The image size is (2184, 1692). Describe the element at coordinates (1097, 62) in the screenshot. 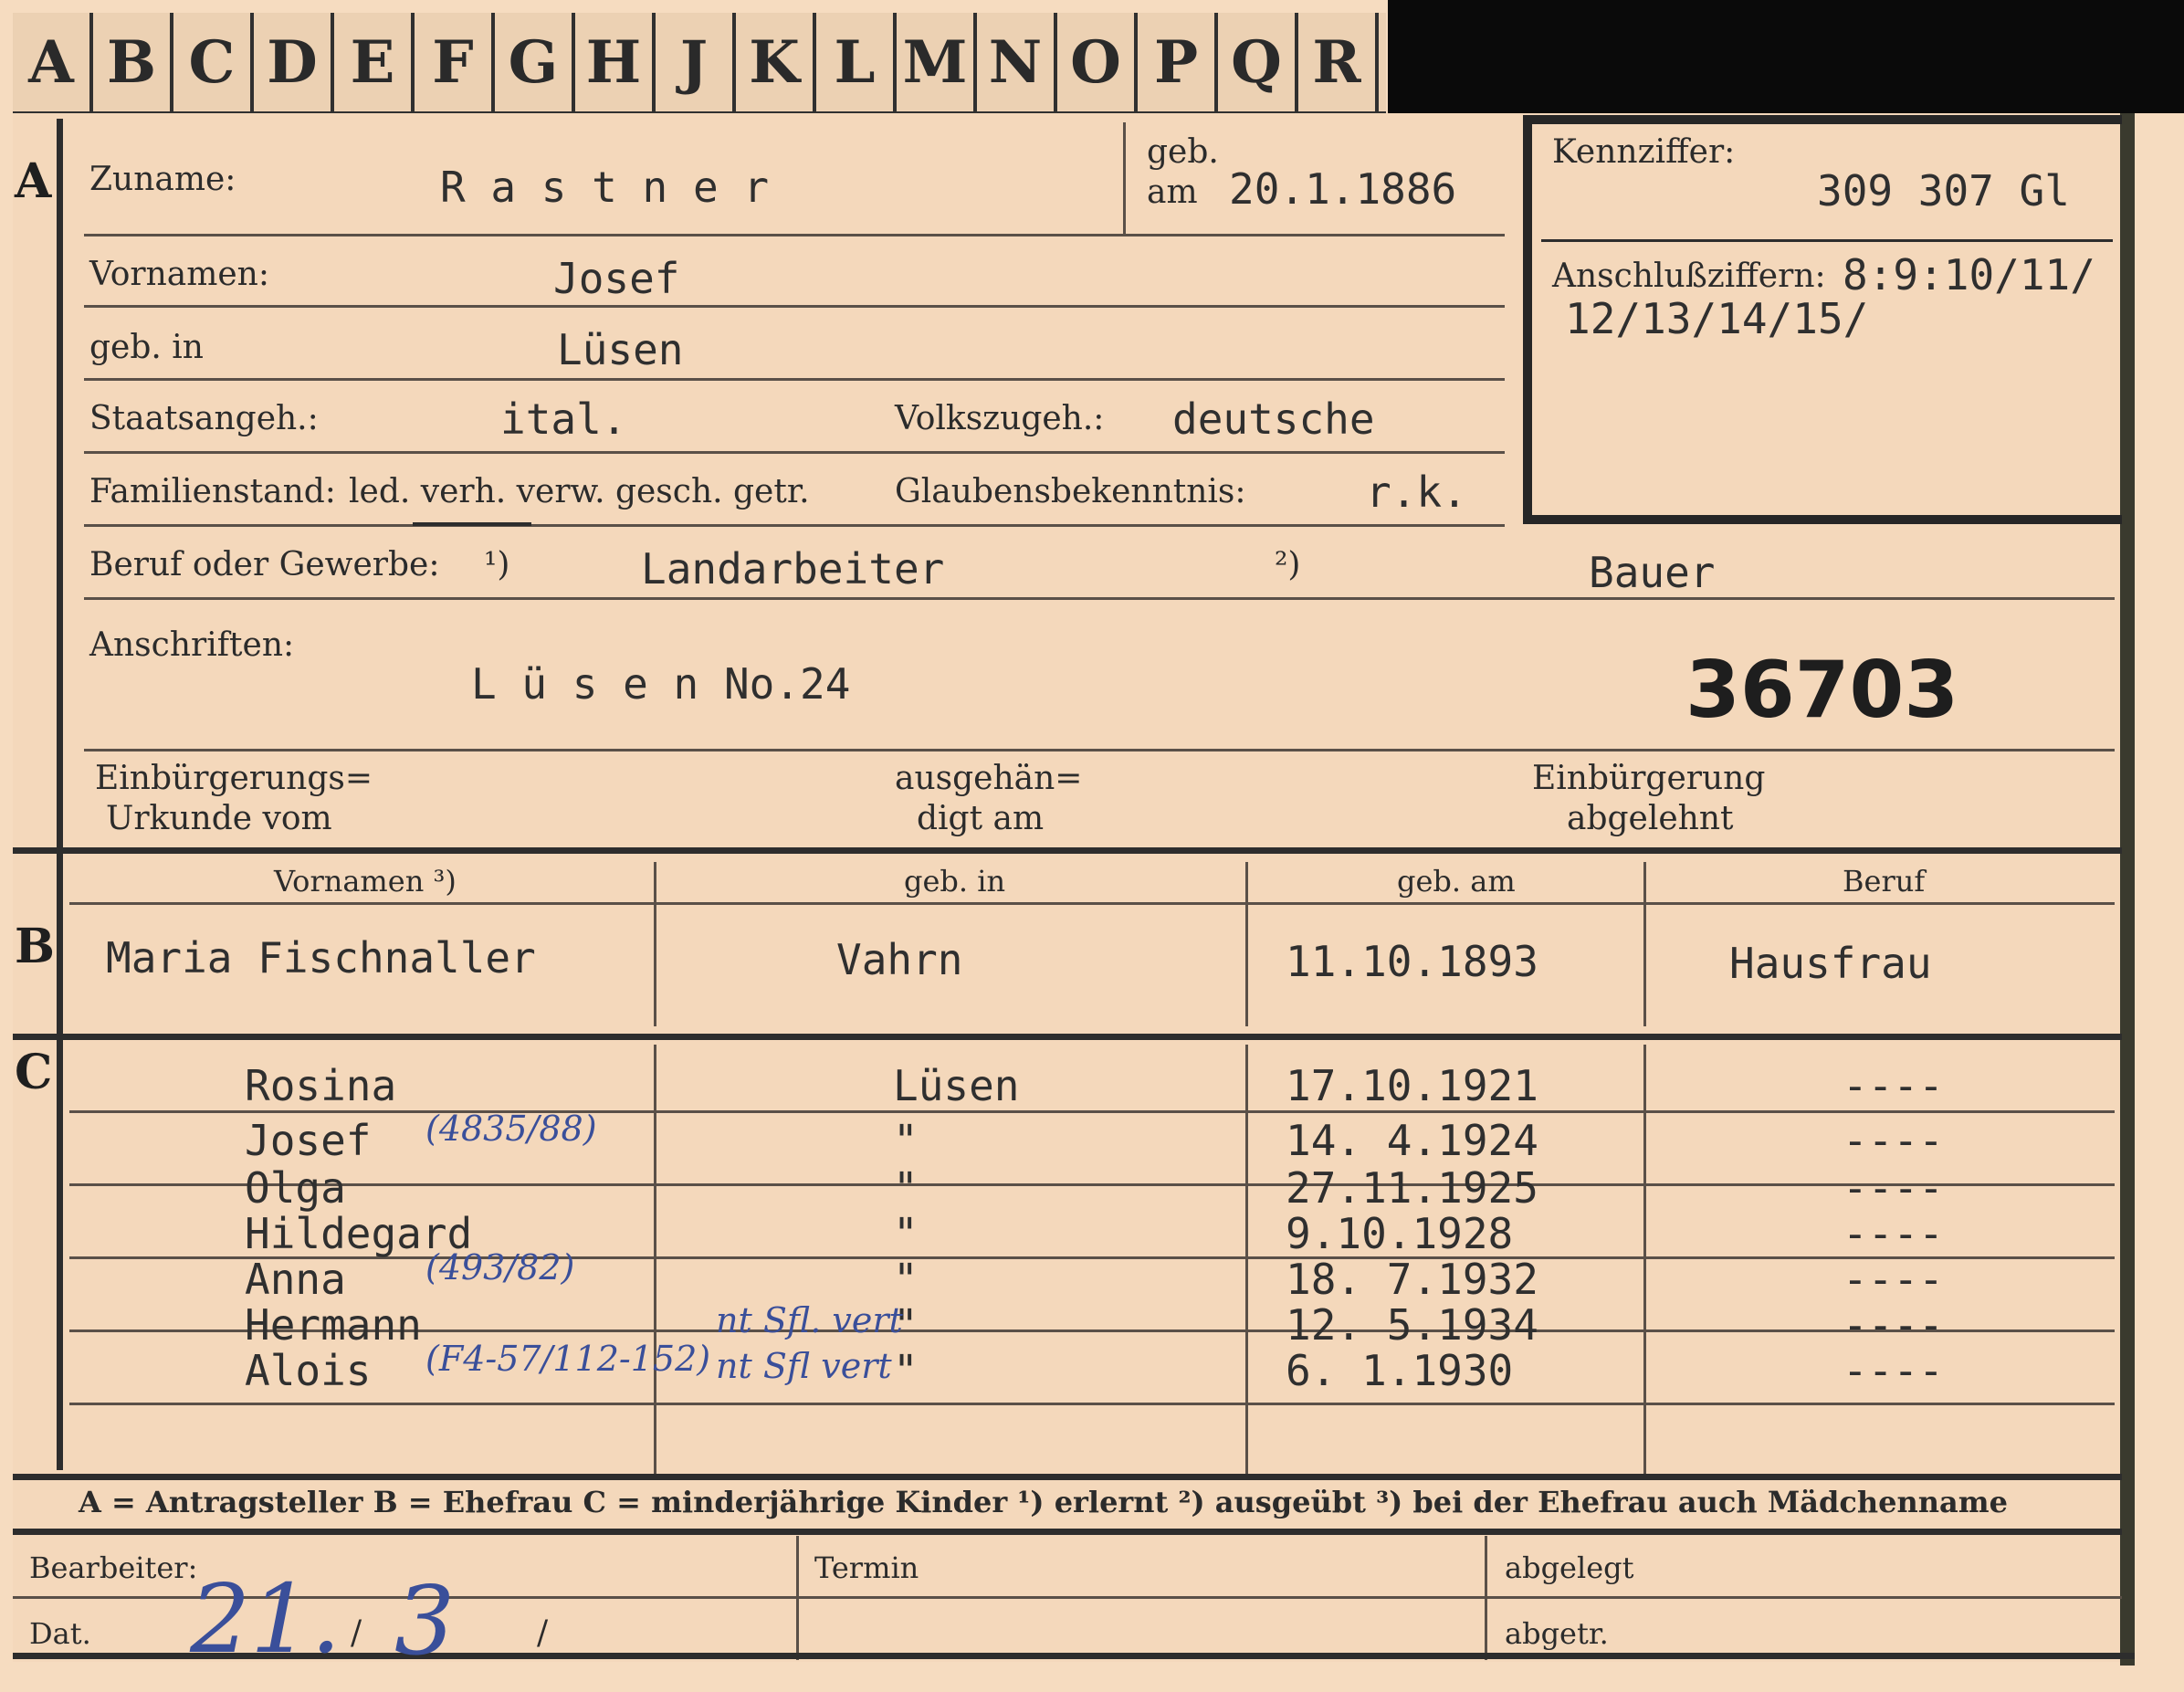

I see `alphabet-tab-o: O` at that location.